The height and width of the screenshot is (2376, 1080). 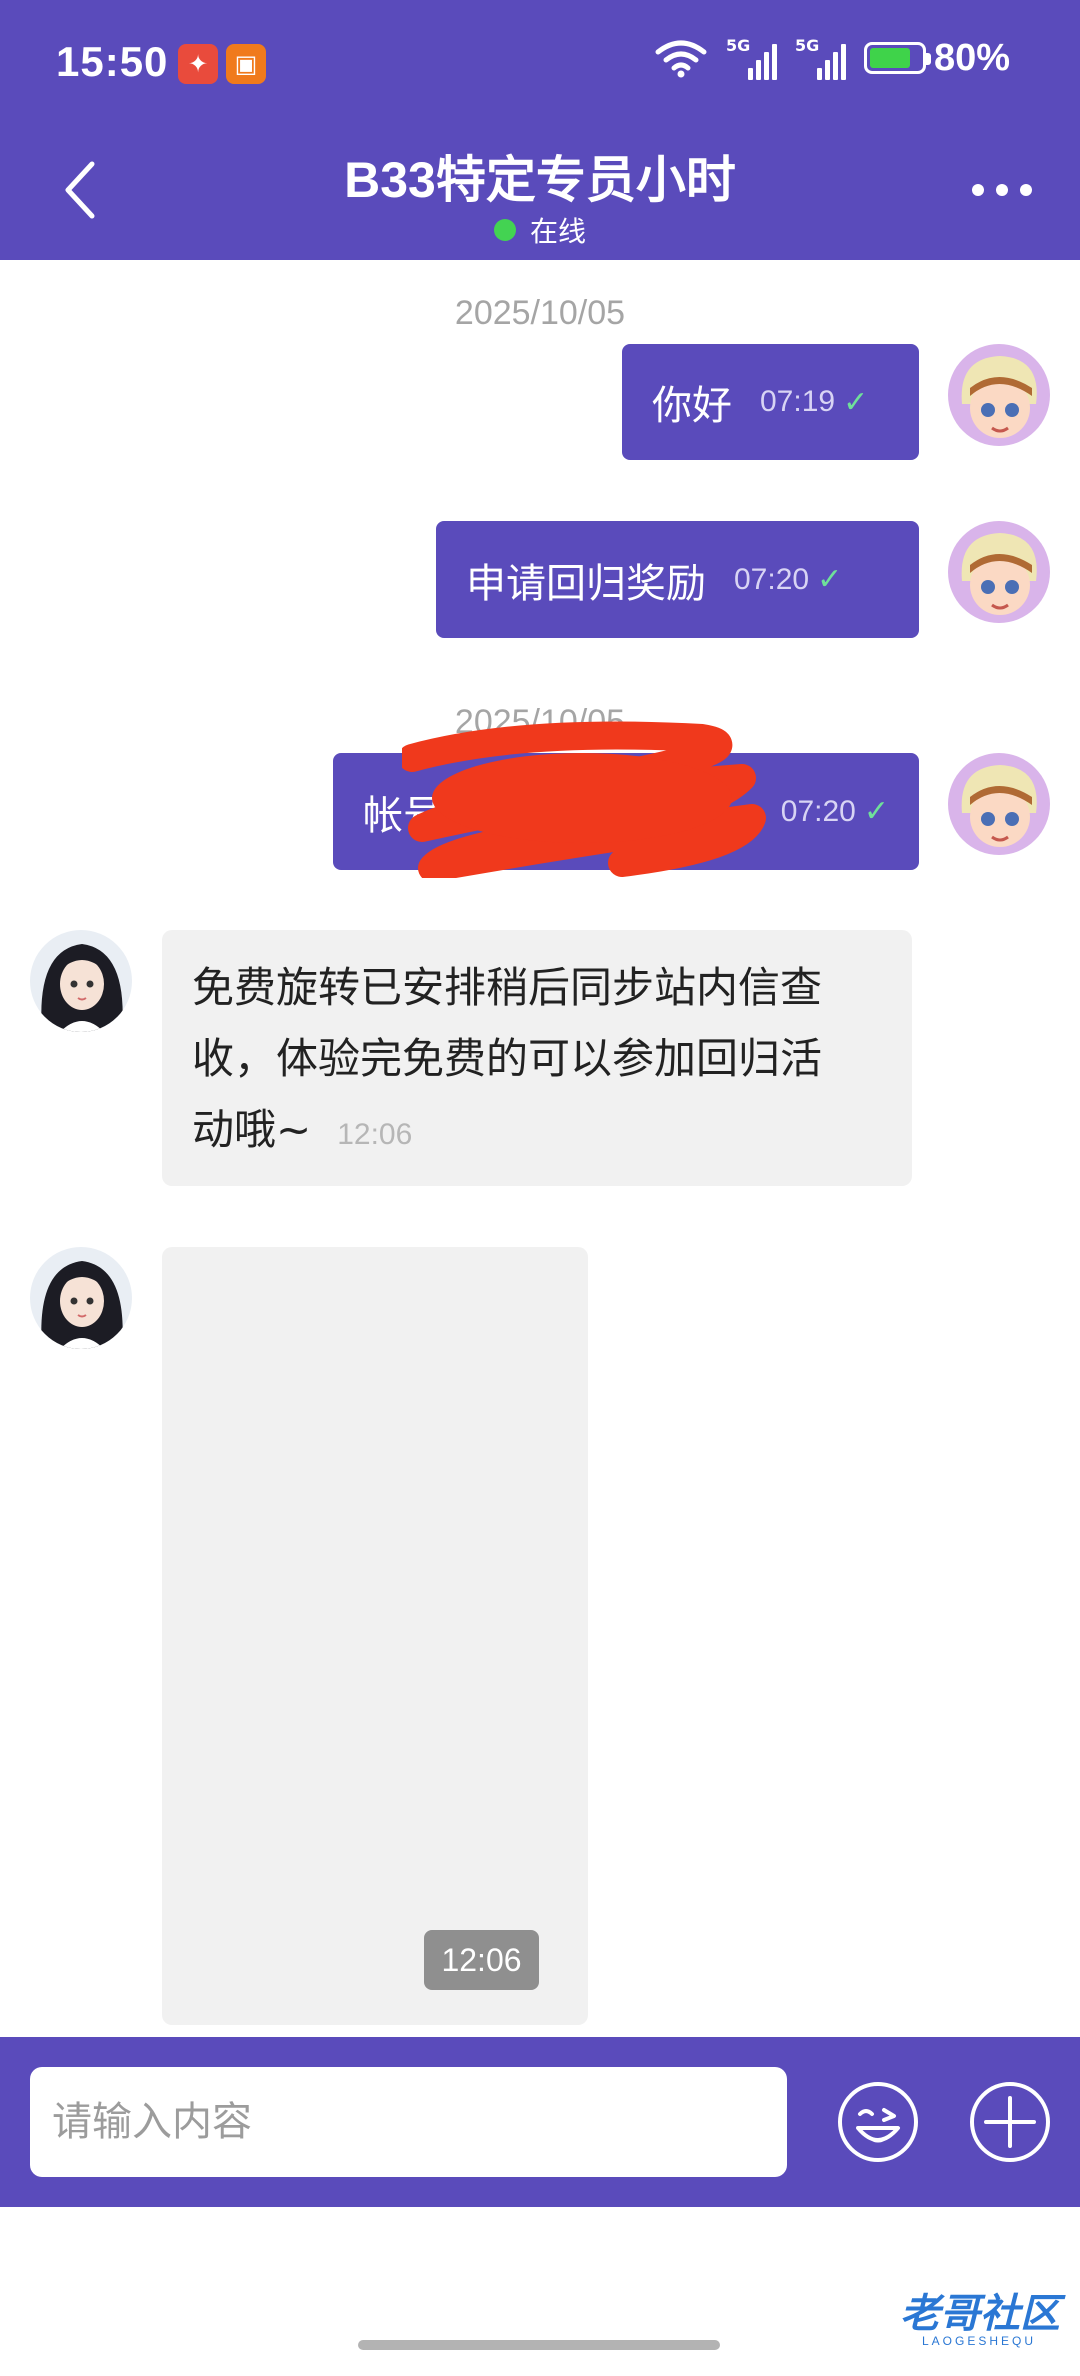 What do you see at coordinates (1010, 2122) in the screenshot?
I see `add-icon` at bounding box center [1010, 2122].